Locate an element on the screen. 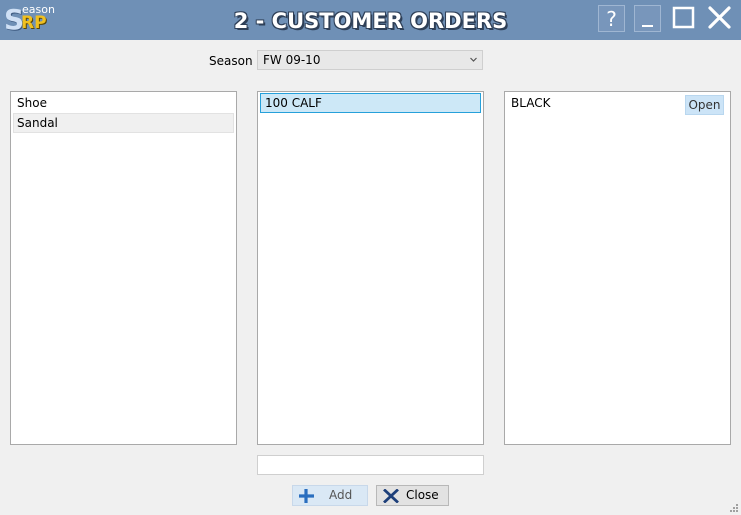  minimize-icon is located at coordinates (647, 26).